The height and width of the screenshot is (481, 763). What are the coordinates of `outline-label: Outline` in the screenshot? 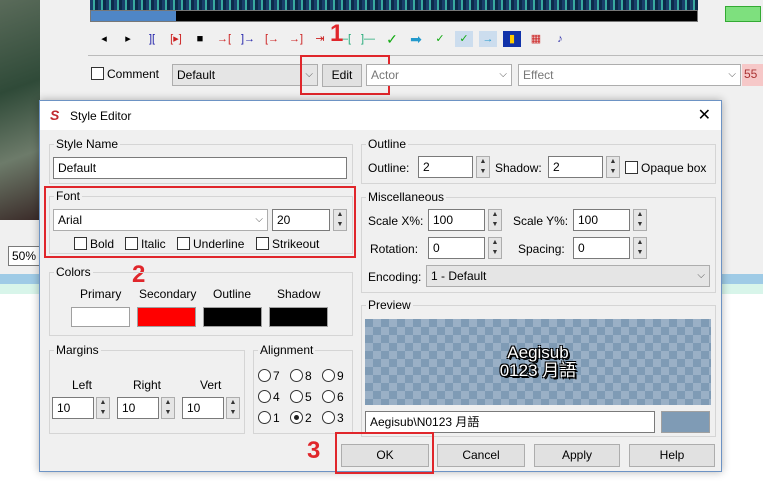 It's located at (232, 294).